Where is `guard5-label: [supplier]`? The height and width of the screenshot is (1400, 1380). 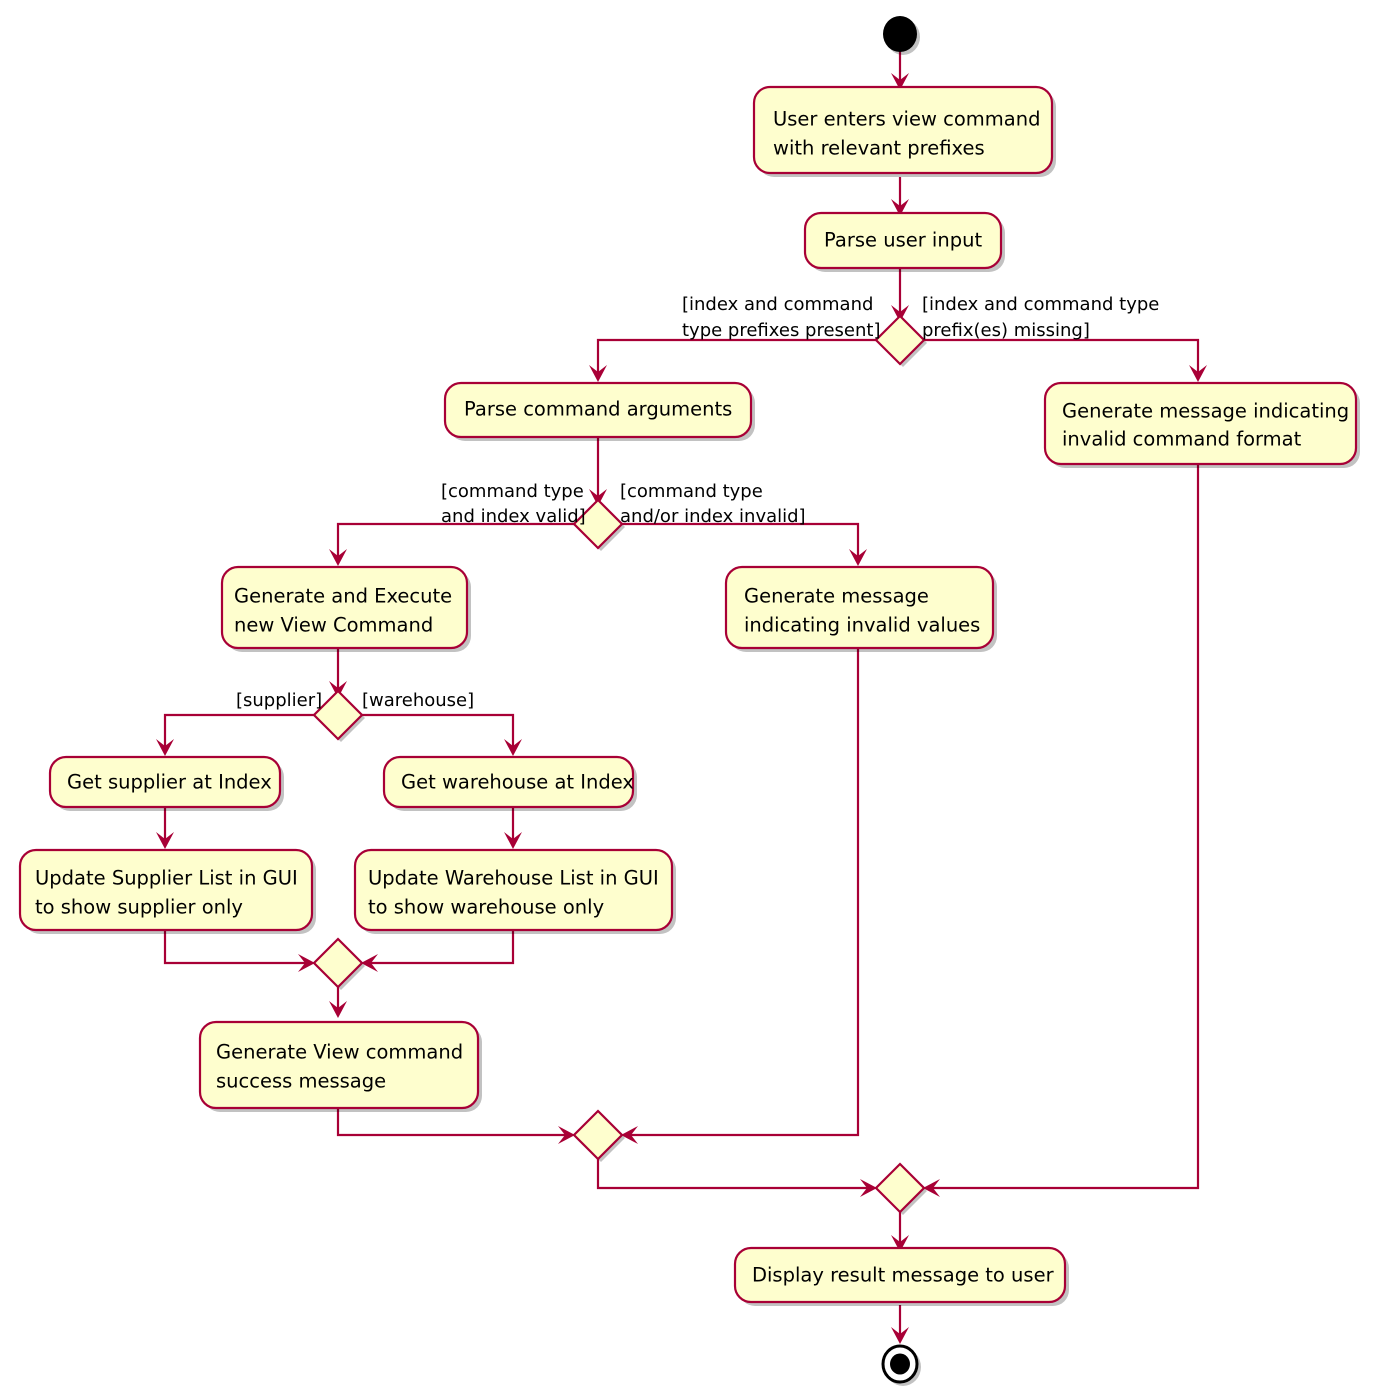 guard5-label: [supplier] is located at coordinates (279, 700).